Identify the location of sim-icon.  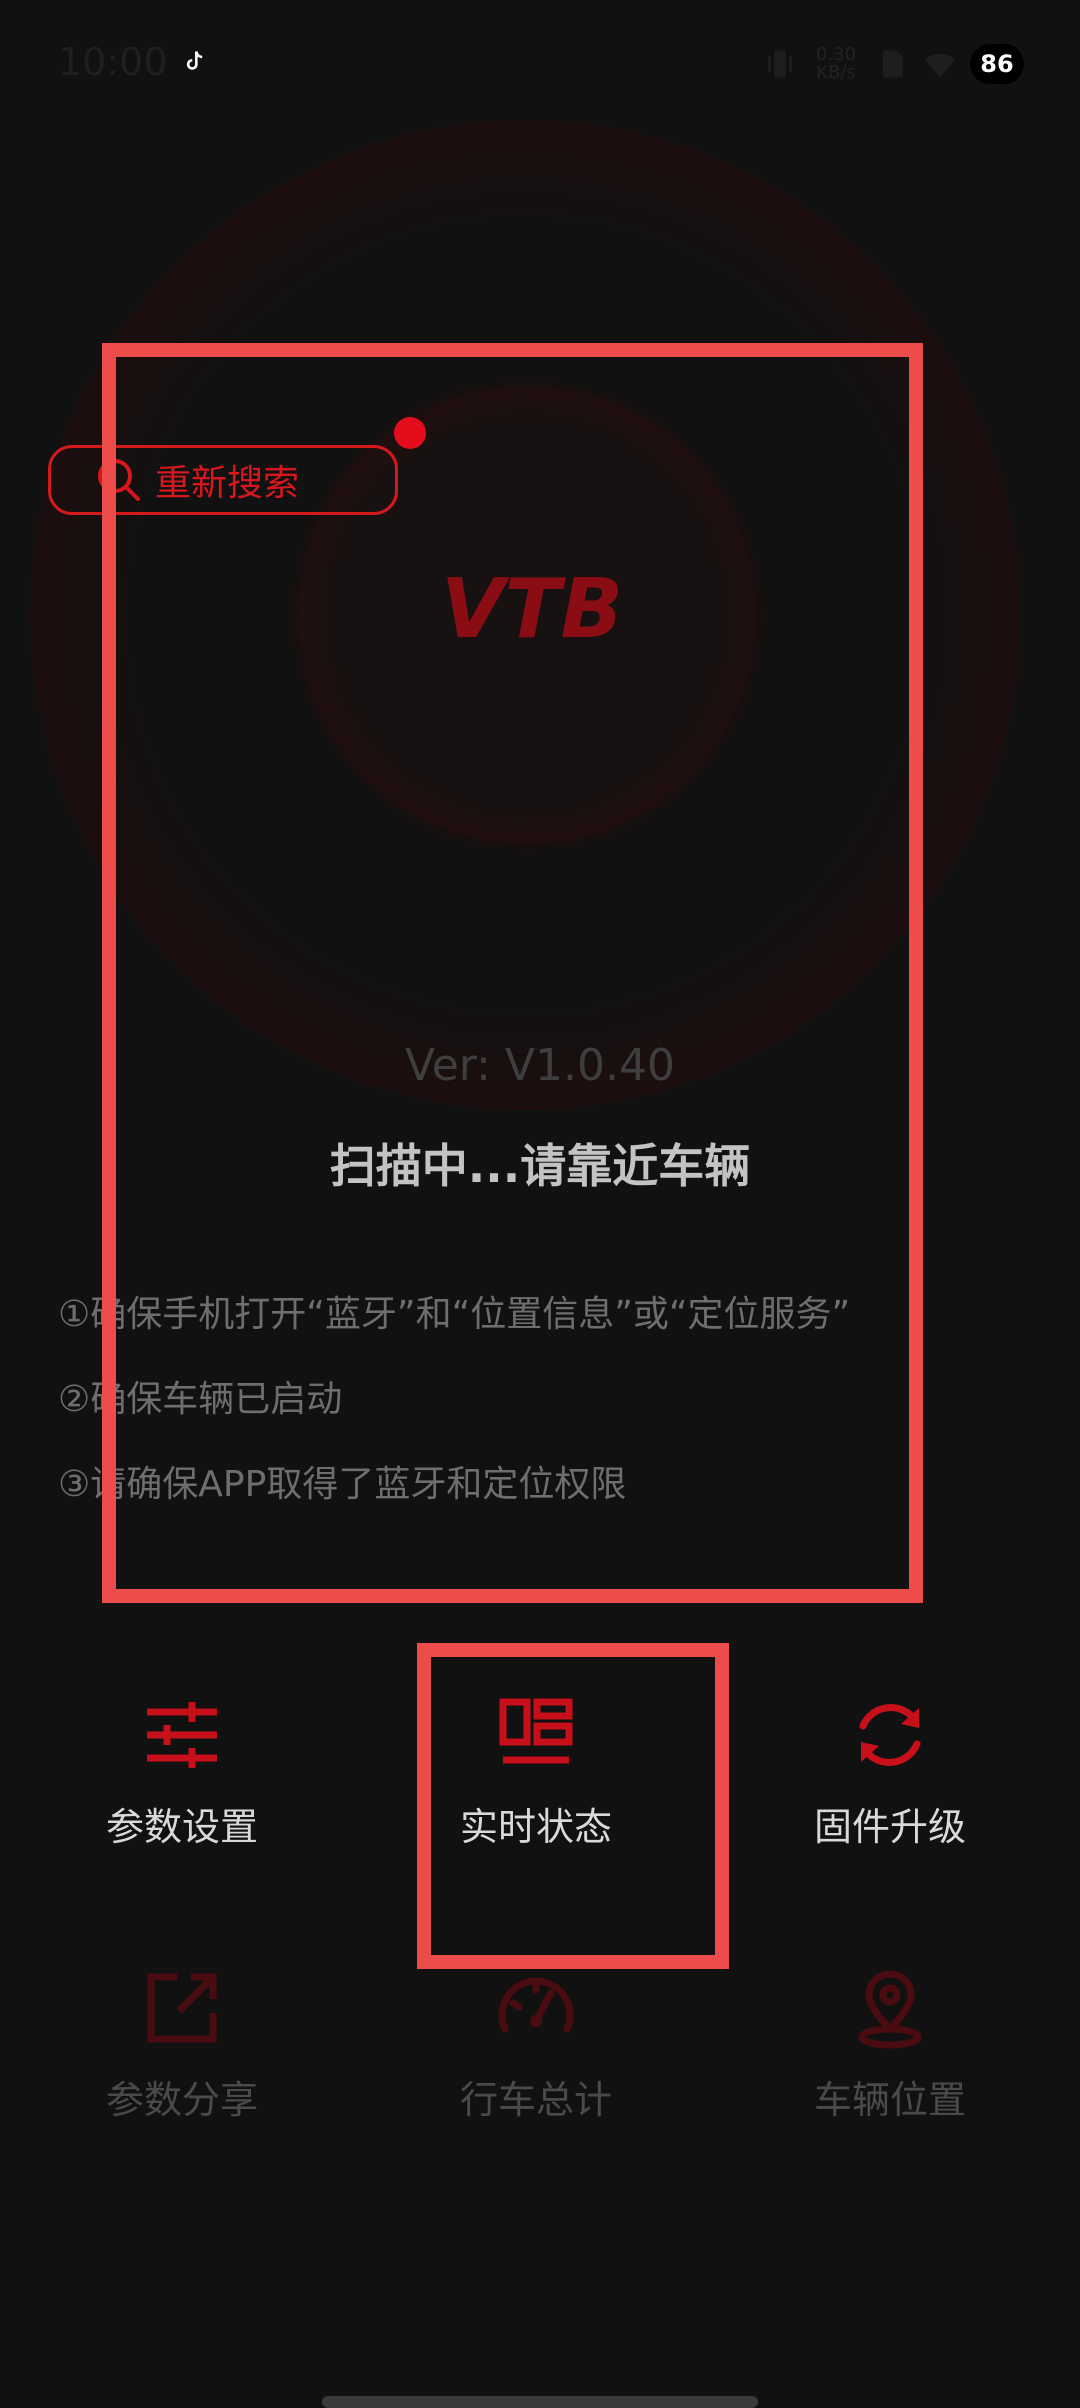
(893, 64).